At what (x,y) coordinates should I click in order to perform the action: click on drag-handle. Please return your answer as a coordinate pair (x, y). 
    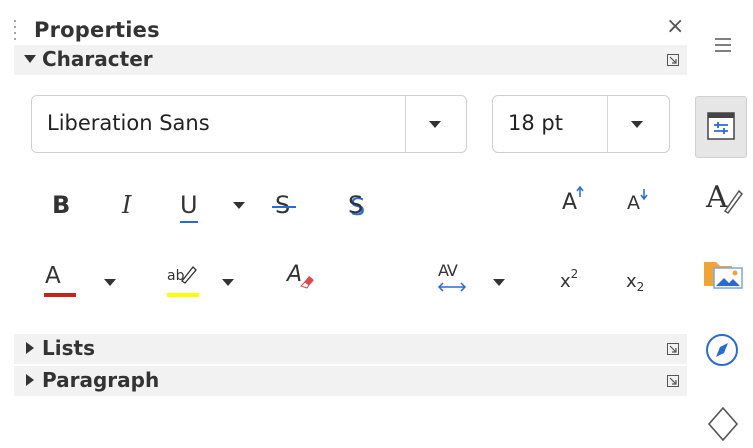
    Looking at the image, I should click on (15, 31).